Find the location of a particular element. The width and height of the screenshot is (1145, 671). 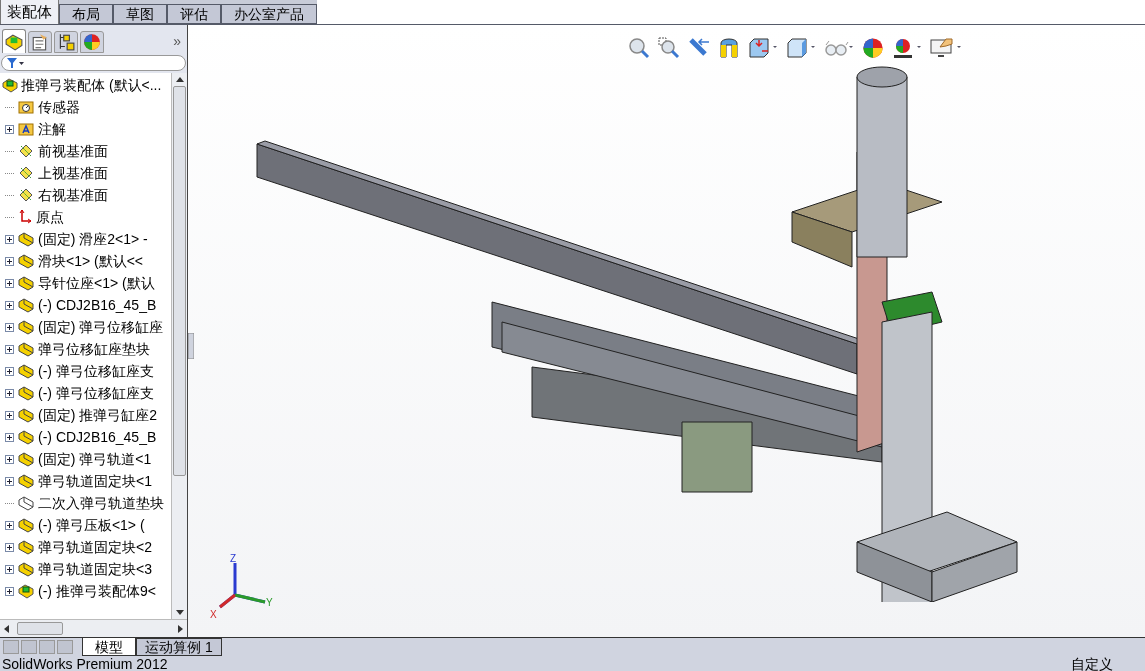

tree-item: 弹弓轨道固定块<3 is located at coordinates (86, 569).